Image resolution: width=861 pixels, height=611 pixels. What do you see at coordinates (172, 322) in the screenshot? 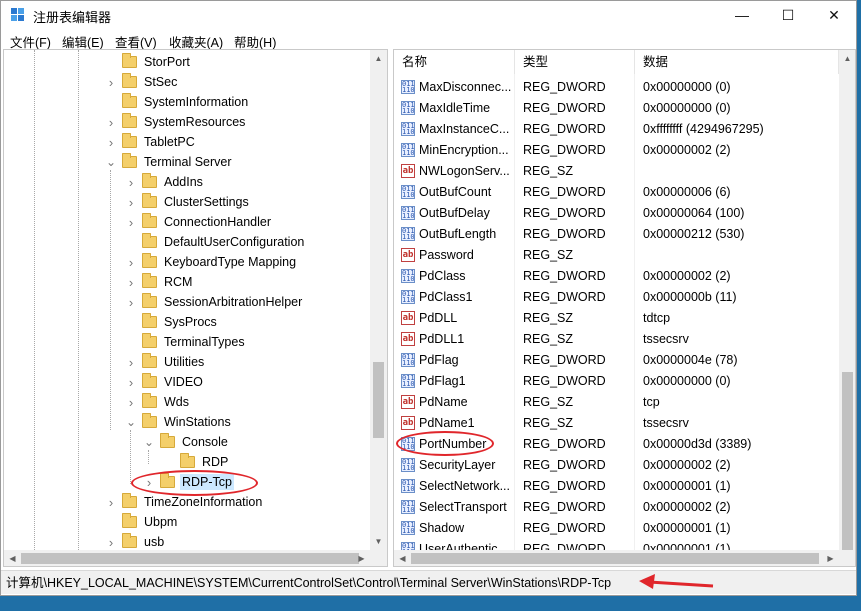
I see `tree-node: SysProcs` at bounding box center [172, 322].